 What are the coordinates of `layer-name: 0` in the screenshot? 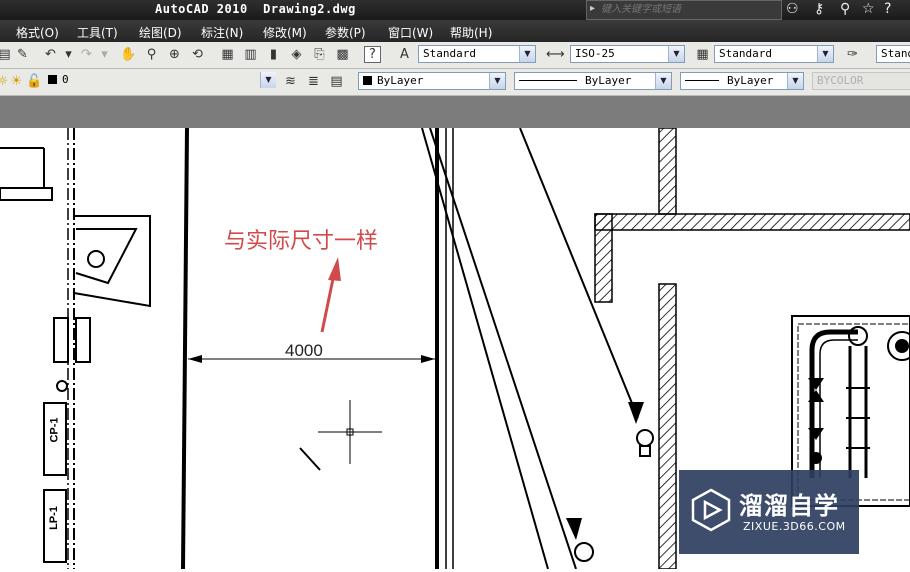 It's located at (65, 79).